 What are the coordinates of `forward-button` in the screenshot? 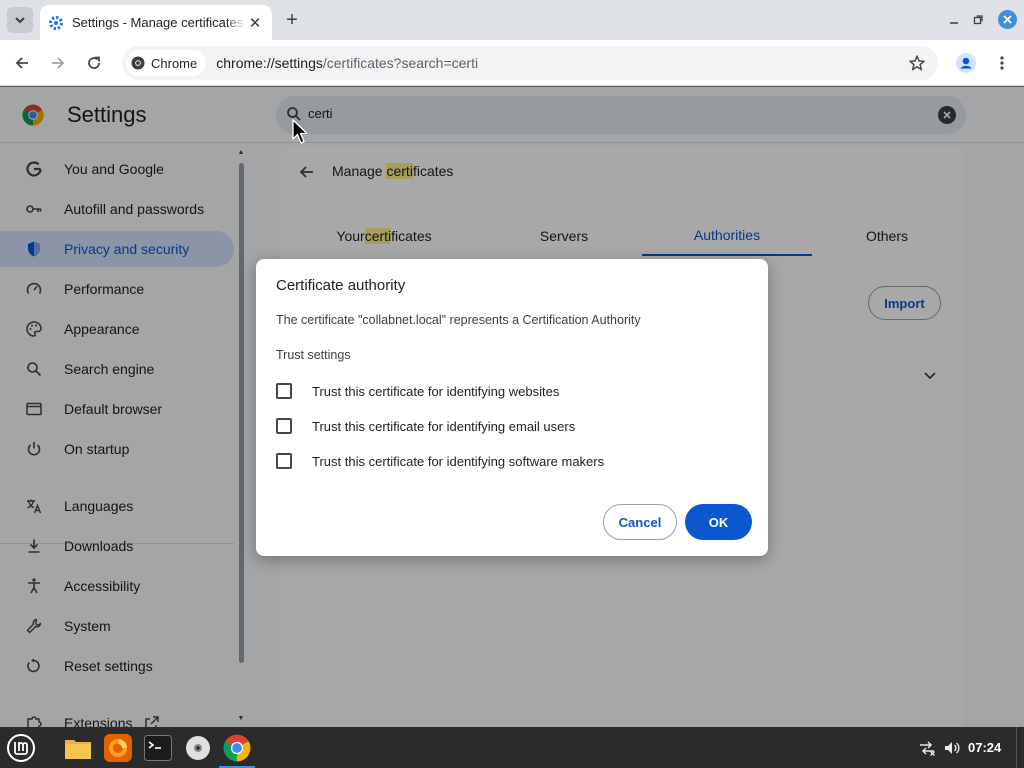 It's located at (58, 63).